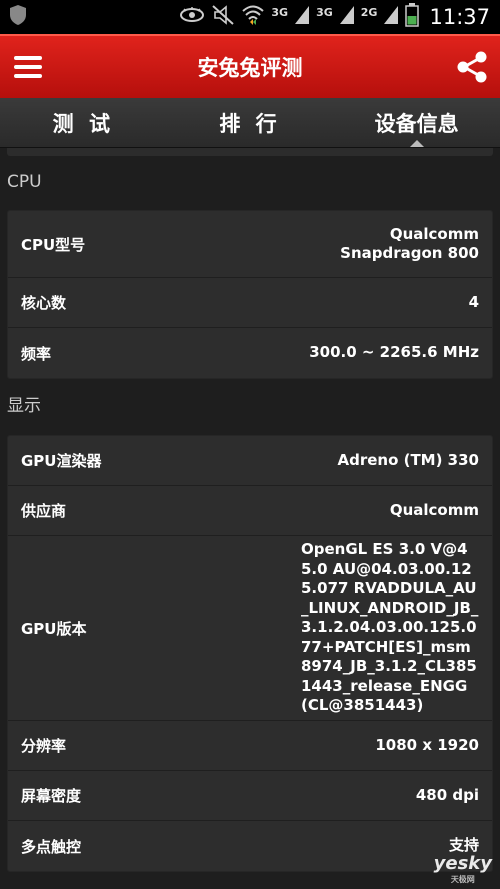 The image size is (500, 889). I want to click on info-value: Qualcomm Snapdragon 800, so click(409, 243).